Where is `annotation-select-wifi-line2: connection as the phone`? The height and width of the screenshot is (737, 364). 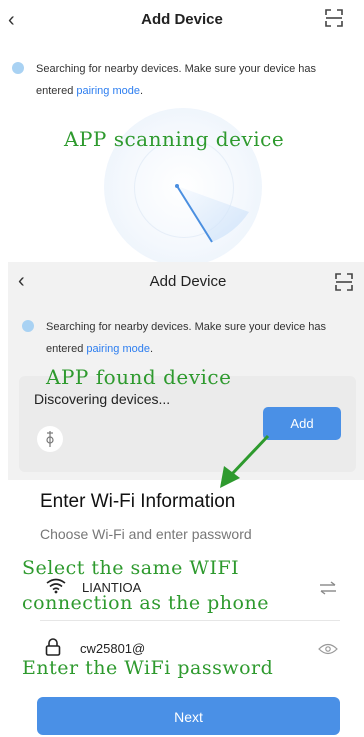
annotation-select-wifi-line2: connection as the phone is located at coordinates (145, 603).